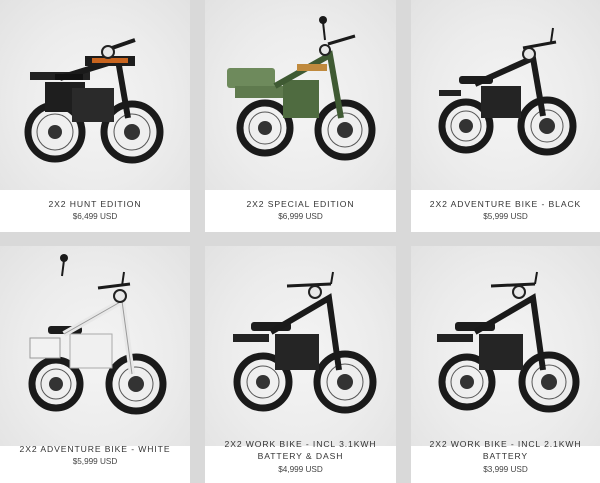 The height and width of the screenshot is (483, 600). What do you see at coordinates (300, 456) in the screenshot?
I see `product-name-line-2: BATTERY & DASH` at bounding box center [300, 456].